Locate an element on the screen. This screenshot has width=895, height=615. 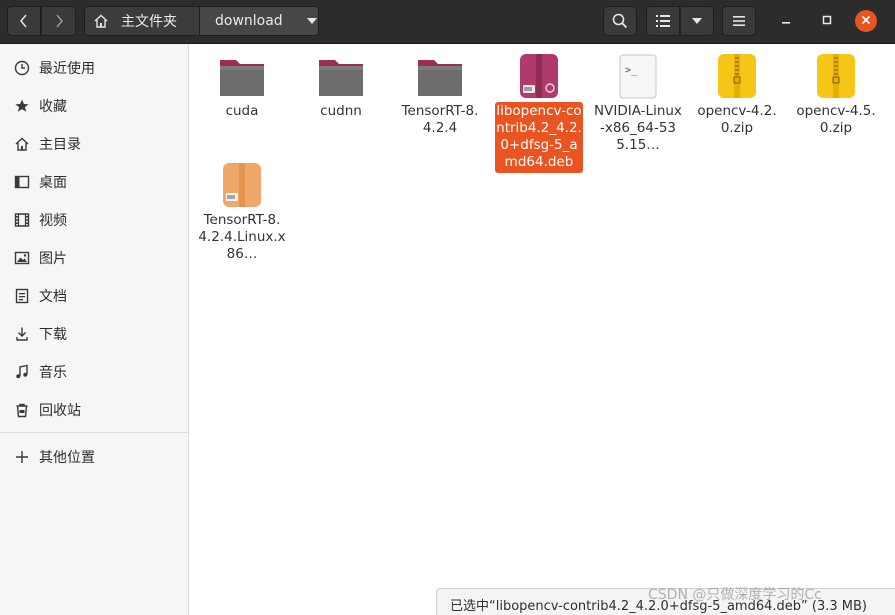
file-name: cudnn is located at coordinates (341, 111).